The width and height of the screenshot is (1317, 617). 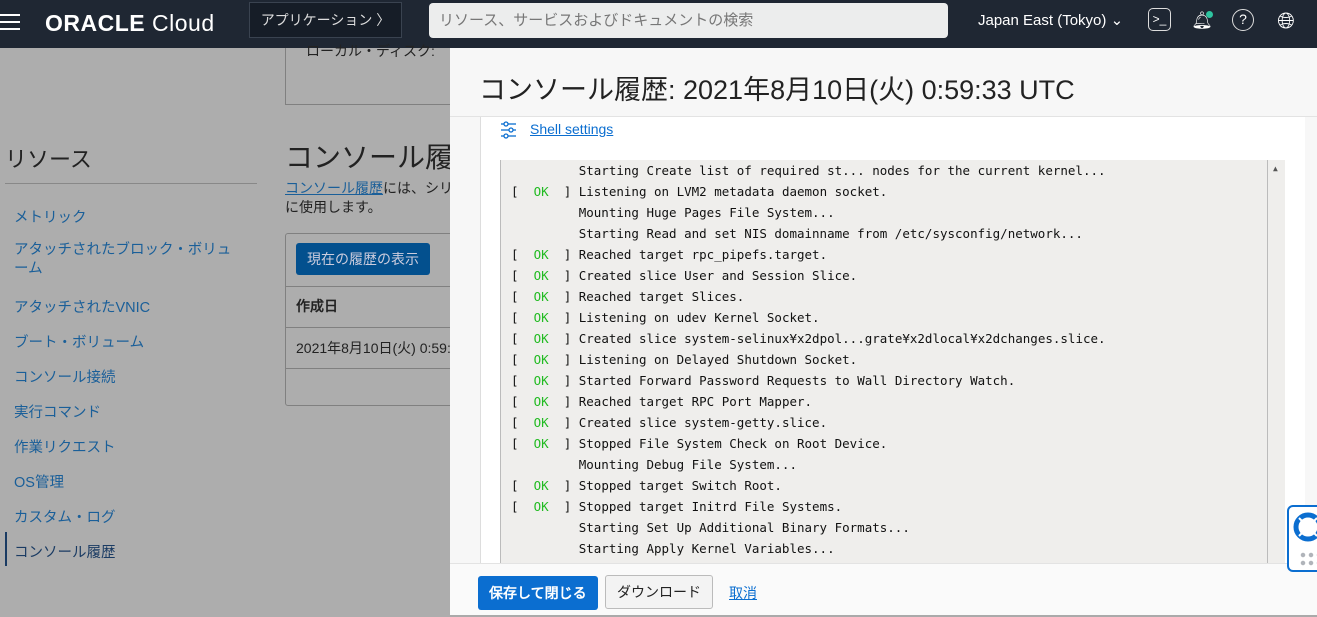 I want to click on log-text: Reached target rpc_pipefs.target., so click(x=703, y=254).